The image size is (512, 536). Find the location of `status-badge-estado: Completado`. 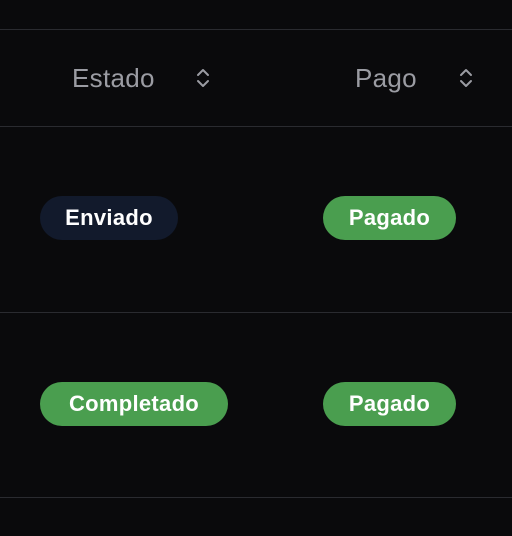

status-badge-estado: Completado is located at coordinates (134, 404).